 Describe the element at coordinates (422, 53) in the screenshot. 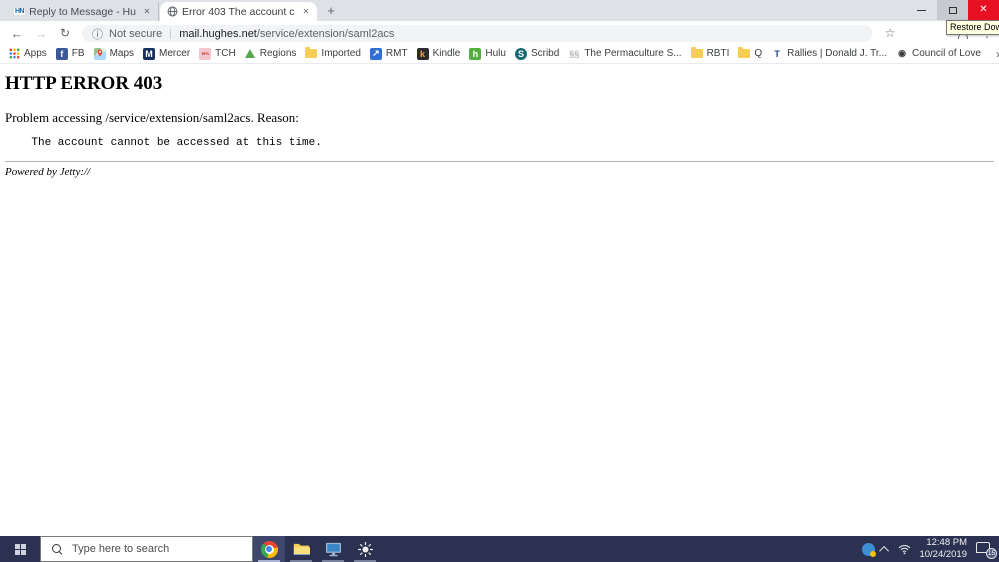

I see `kindle-icon: k` at that location.